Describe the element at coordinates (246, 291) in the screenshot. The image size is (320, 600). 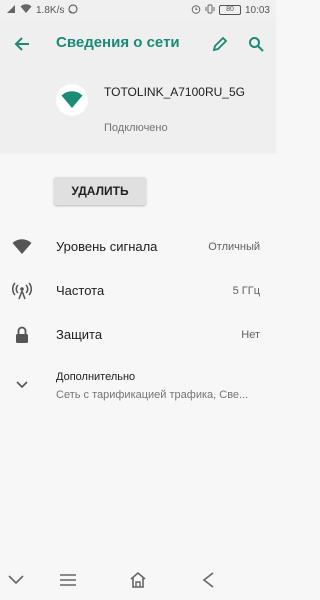
I see `frequency-value: 5 ГГц` at that location.